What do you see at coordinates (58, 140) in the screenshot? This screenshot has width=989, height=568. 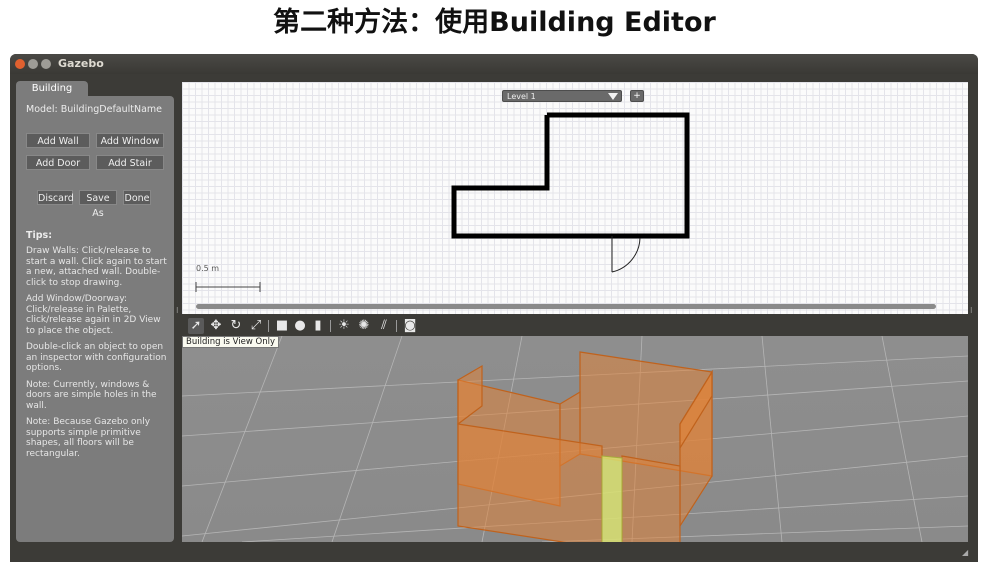 I see `add-wall-button: Add Wall` at bounding box center [58, 140].